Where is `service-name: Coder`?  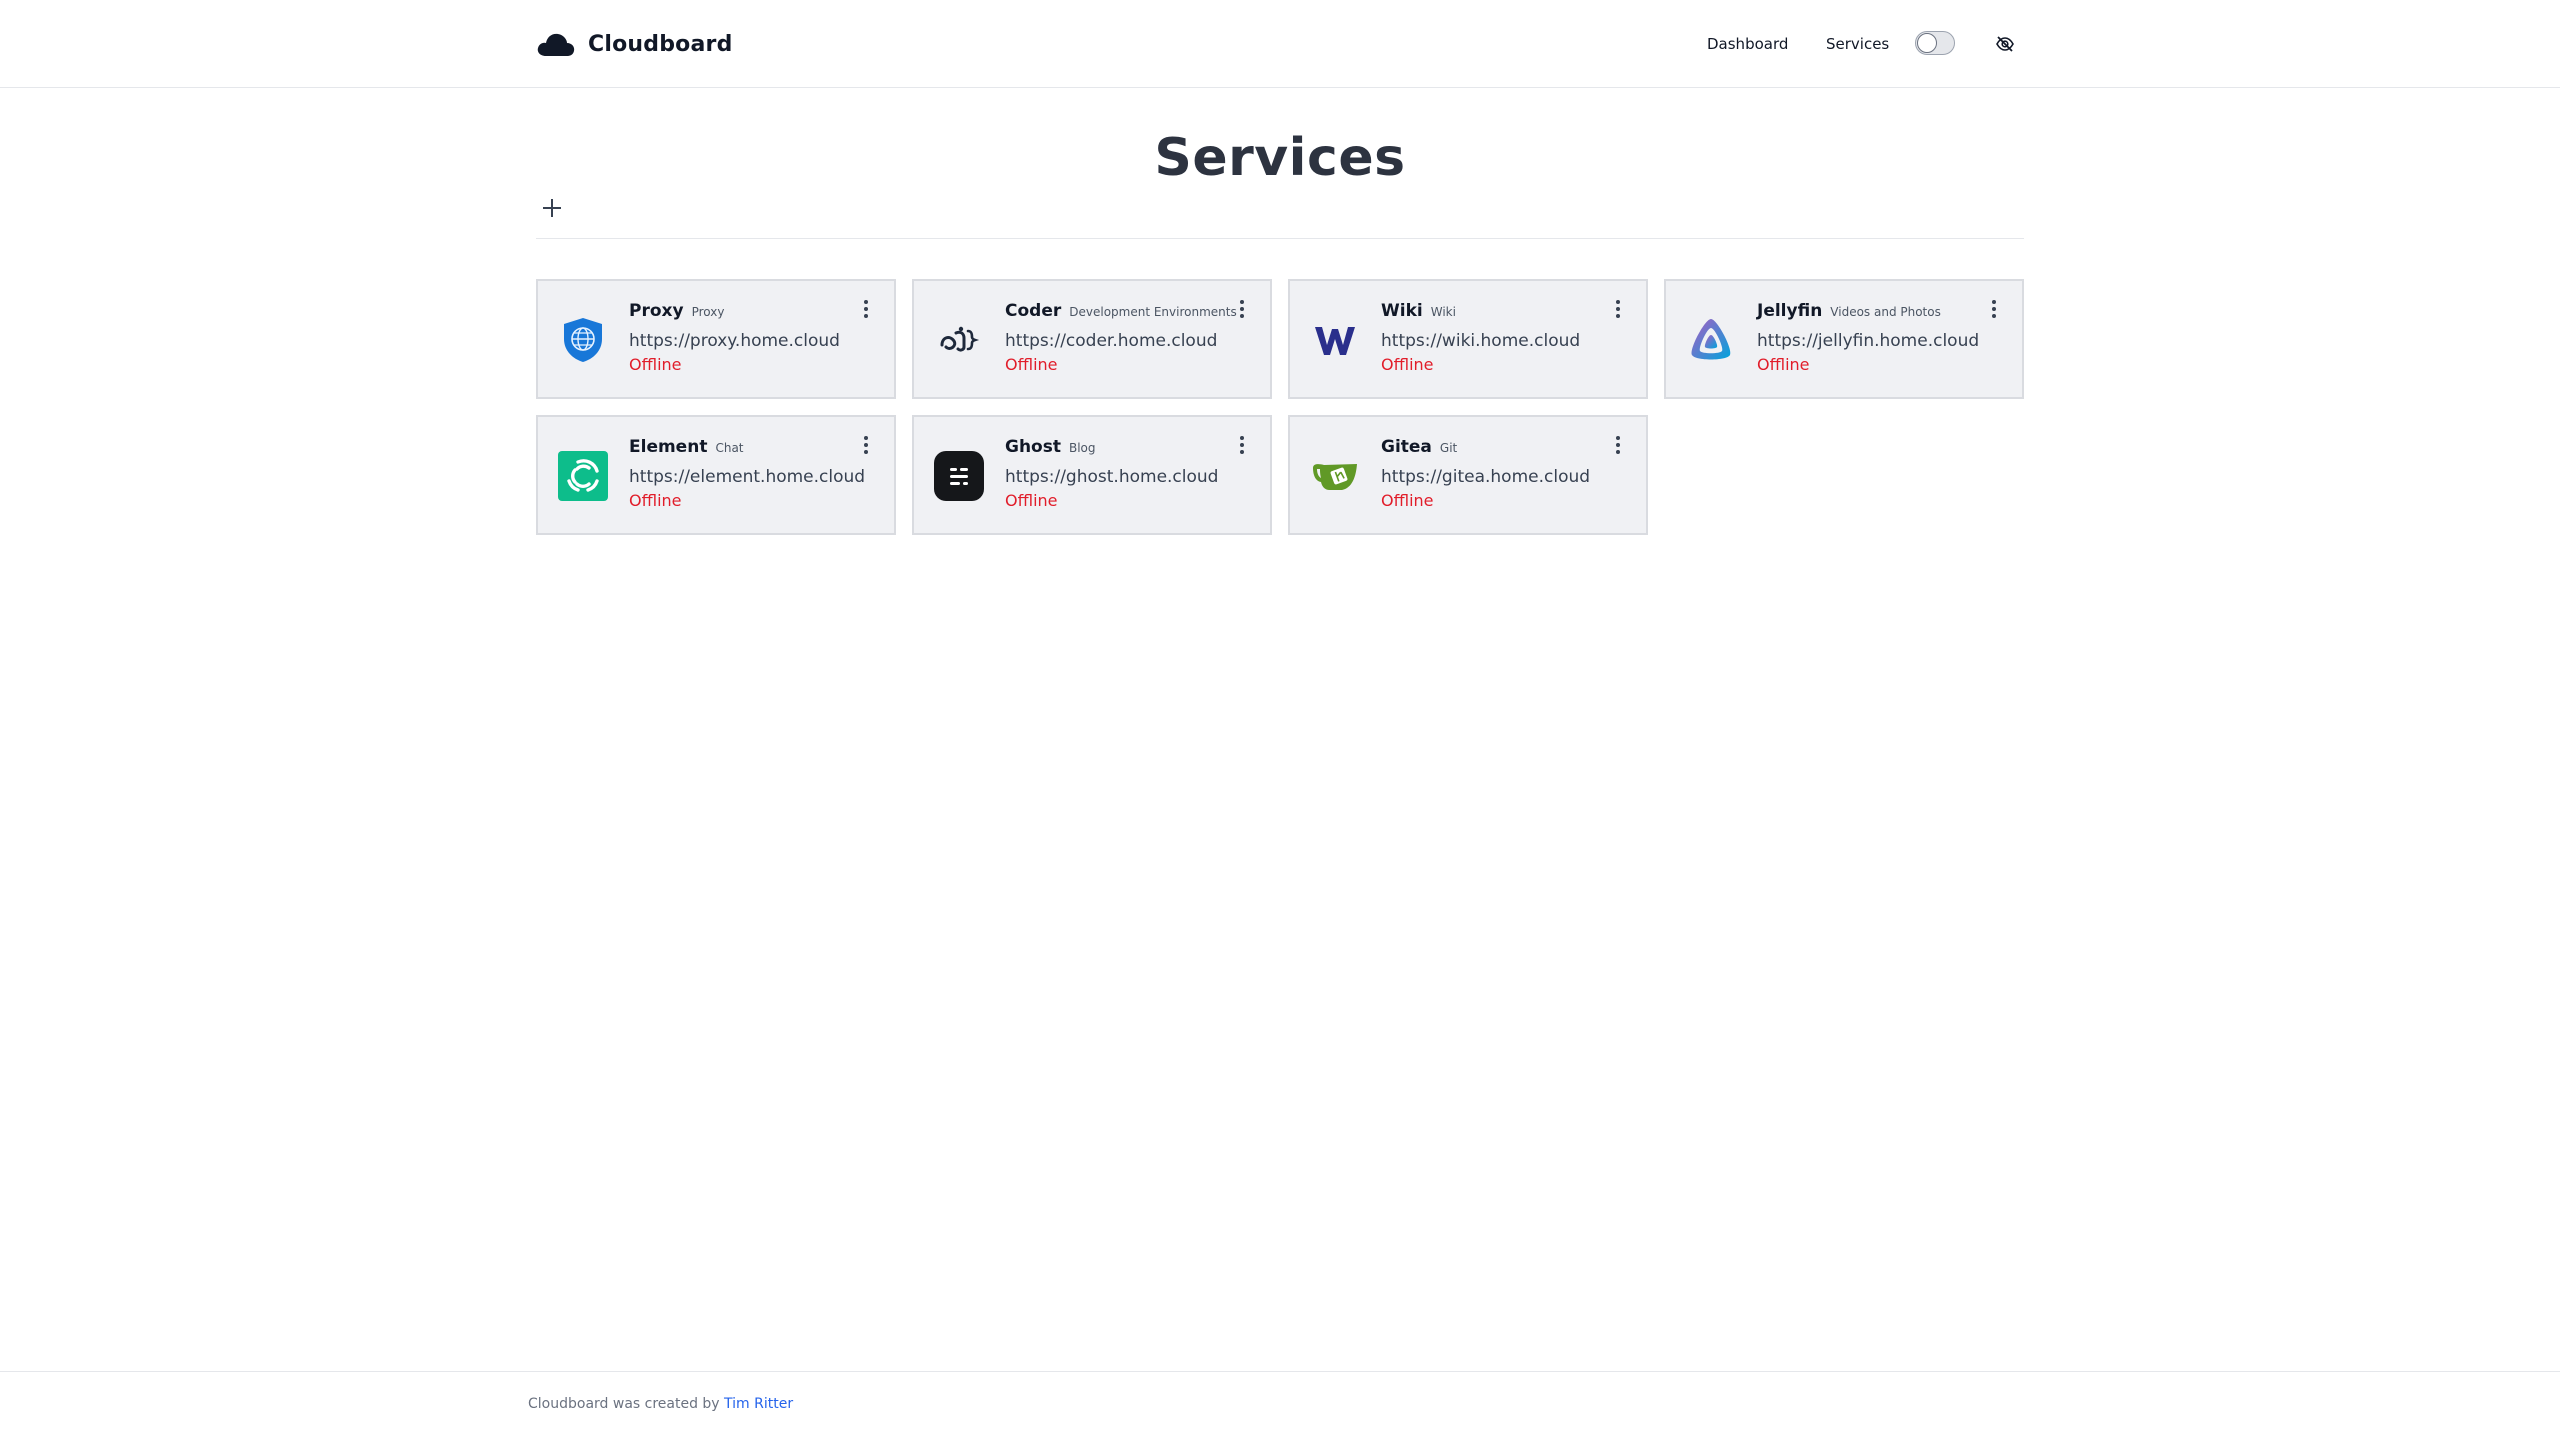 service-name: Coder is located at coordinates (1033, 311).